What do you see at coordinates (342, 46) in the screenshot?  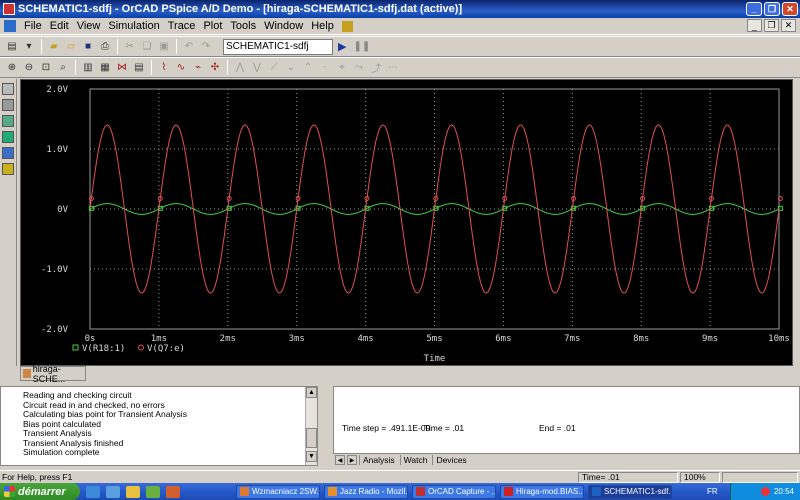 I see `run-simulation-icon: ▶` at bounding box center [342, 46].